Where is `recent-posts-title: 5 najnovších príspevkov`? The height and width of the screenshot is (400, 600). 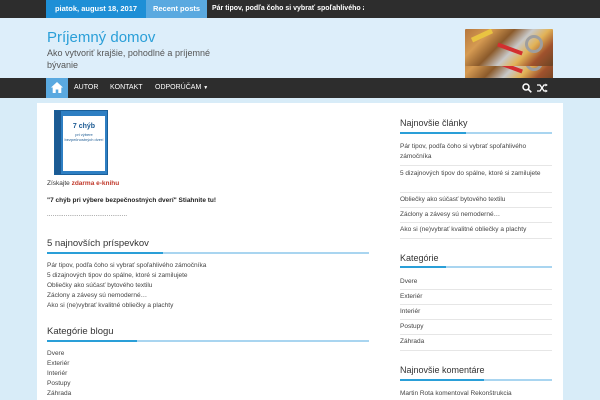
recent-posts-title: 5 najnovších príspevkov is located at coordinates (98, 243).